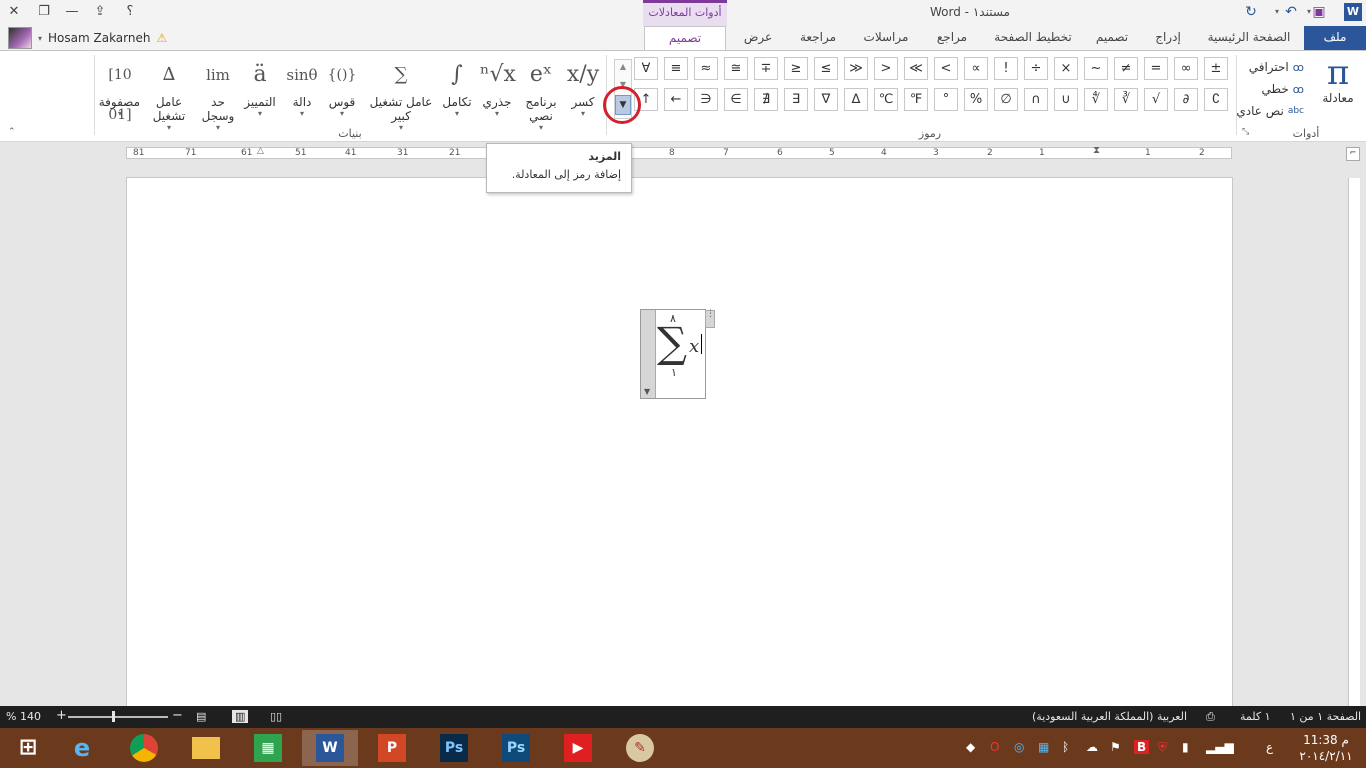 The image size is (1366, 768). Describe the element at coordinates (1210, 717) in the screenshot. I see `proofing-icon: ⎙` at that location.